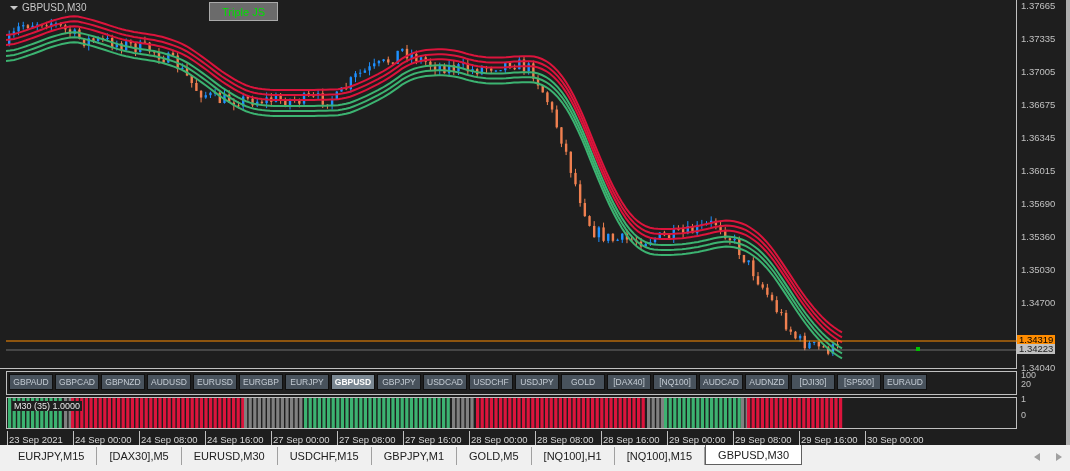 The width and height of the screenshot is (1070, 471). Describe the element at coordinates (238, 438) in the screenshot. I see `time-label: 24 Sep 16:00` at that location.